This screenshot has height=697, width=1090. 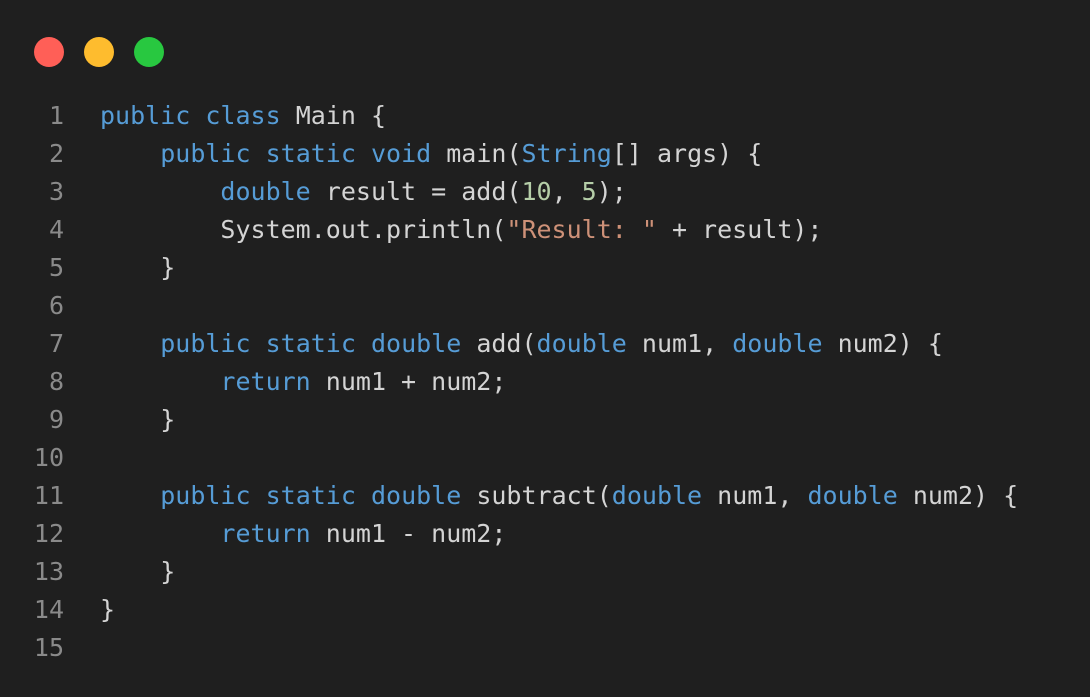 I want to click on line-number: 5, so click(x=56, y=267).